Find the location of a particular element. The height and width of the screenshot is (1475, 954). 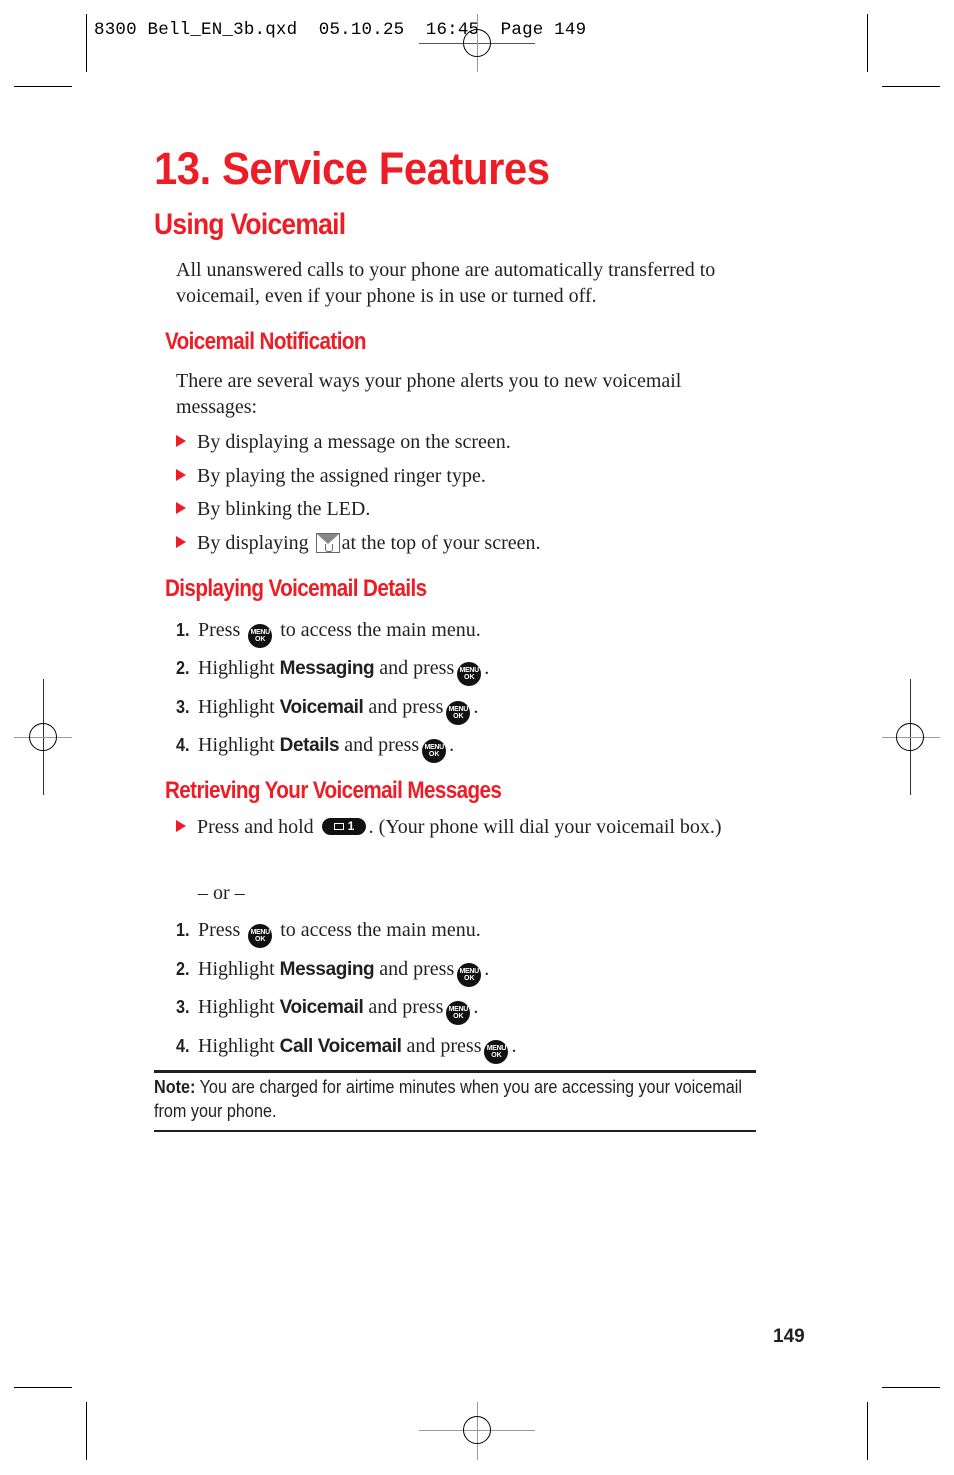

retrieving-heading: Retrieving Your Voicemail Messages is located at coordinates (333, 790).